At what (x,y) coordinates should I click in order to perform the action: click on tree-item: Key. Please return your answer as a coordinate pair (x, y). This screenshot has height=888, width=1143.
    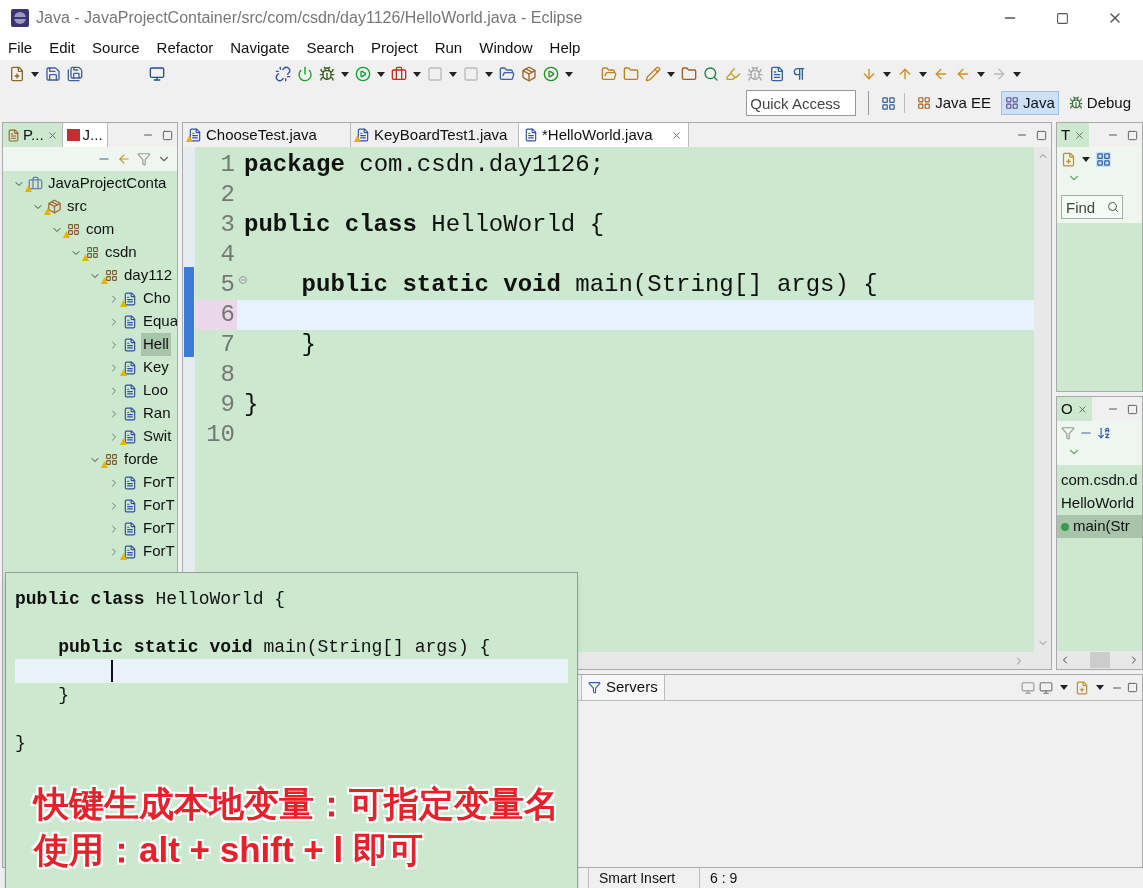
    Looking at the image, I should click on (156, 367).